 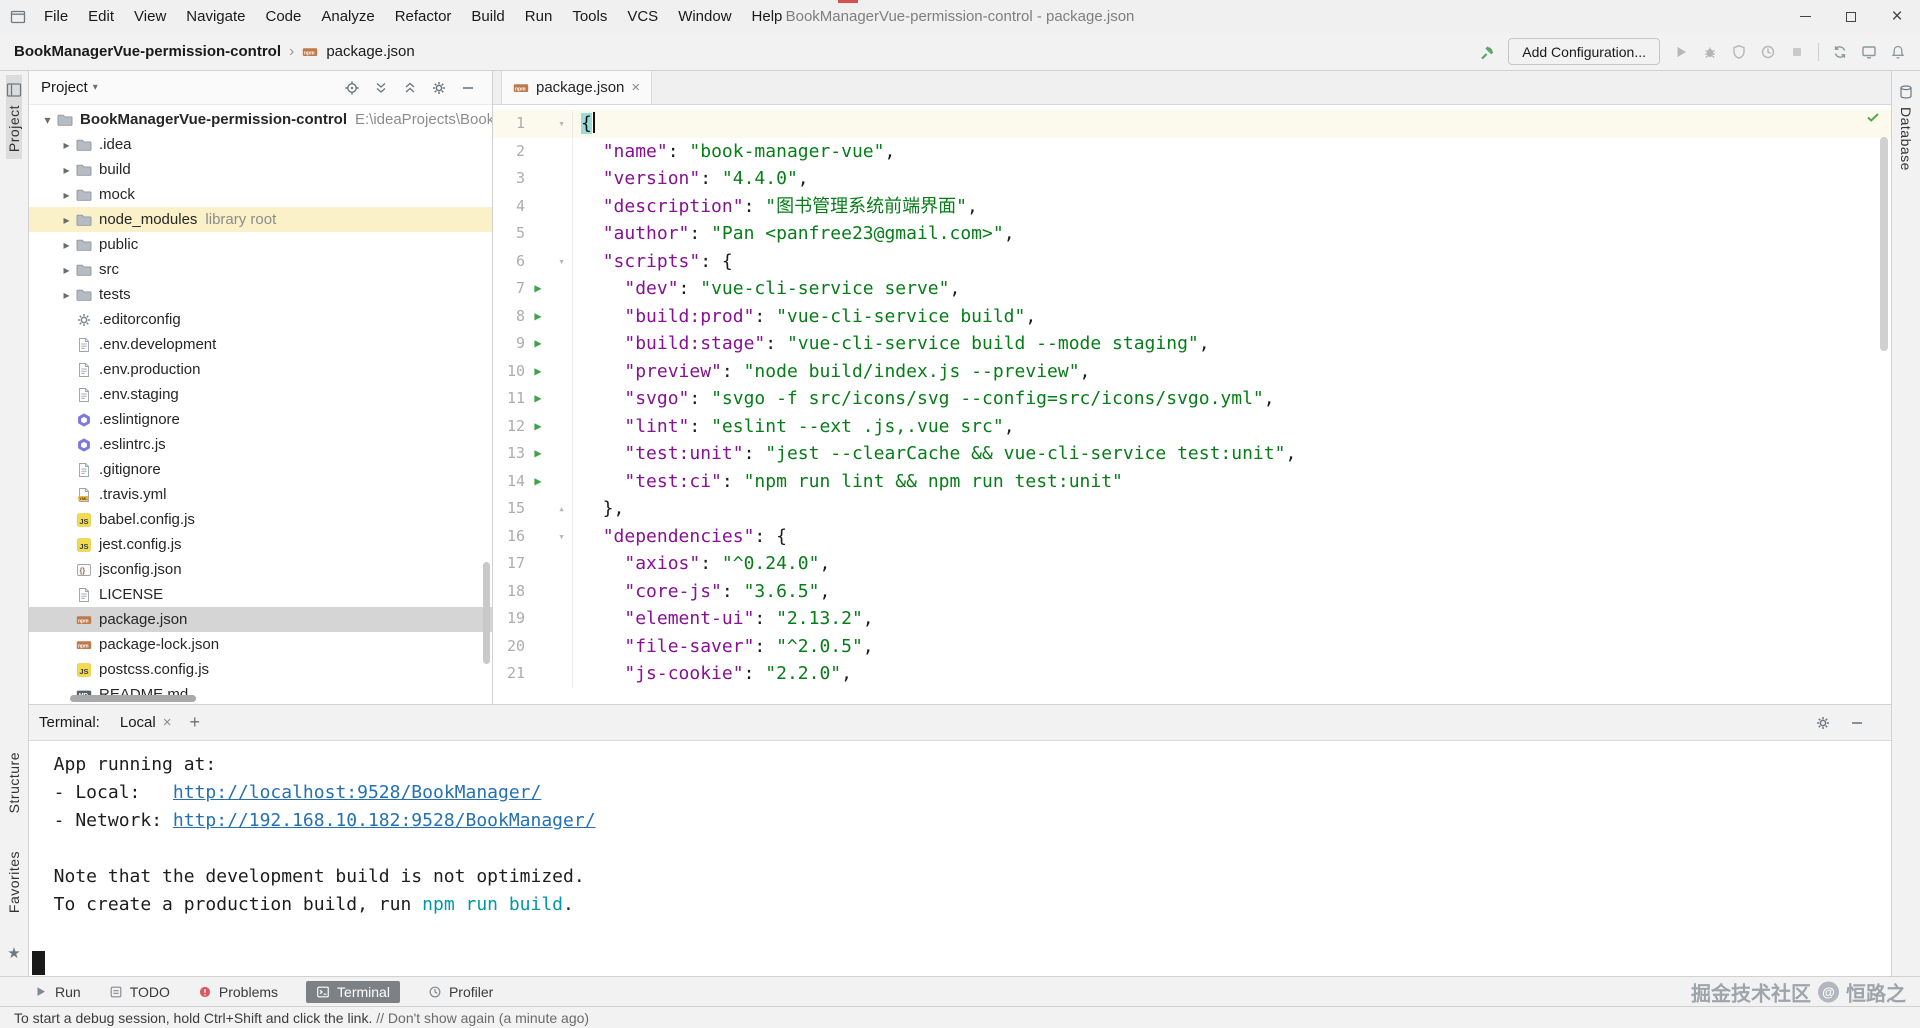 What do you see at coordinates (260, 469) in the screenshot?
I see `tree-item-gitignore: .gitignore` at bounding box center [260, 469].